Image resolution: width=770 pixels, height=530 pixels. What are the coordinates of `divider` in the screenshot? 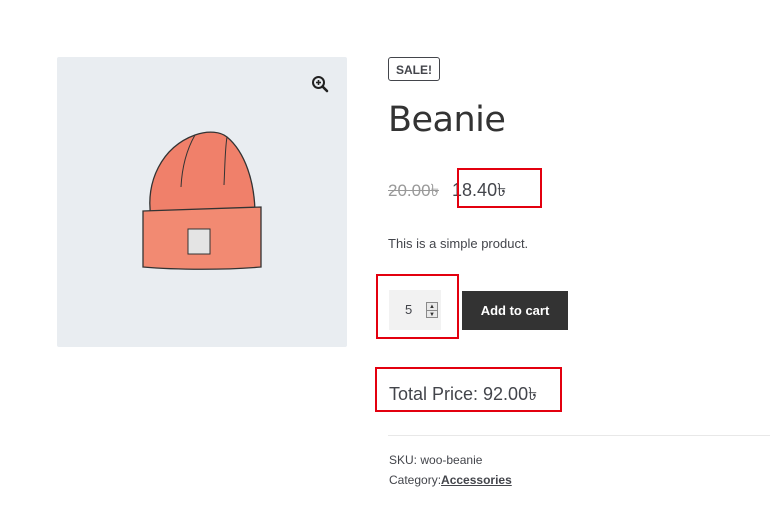 It's located at (579, 435).